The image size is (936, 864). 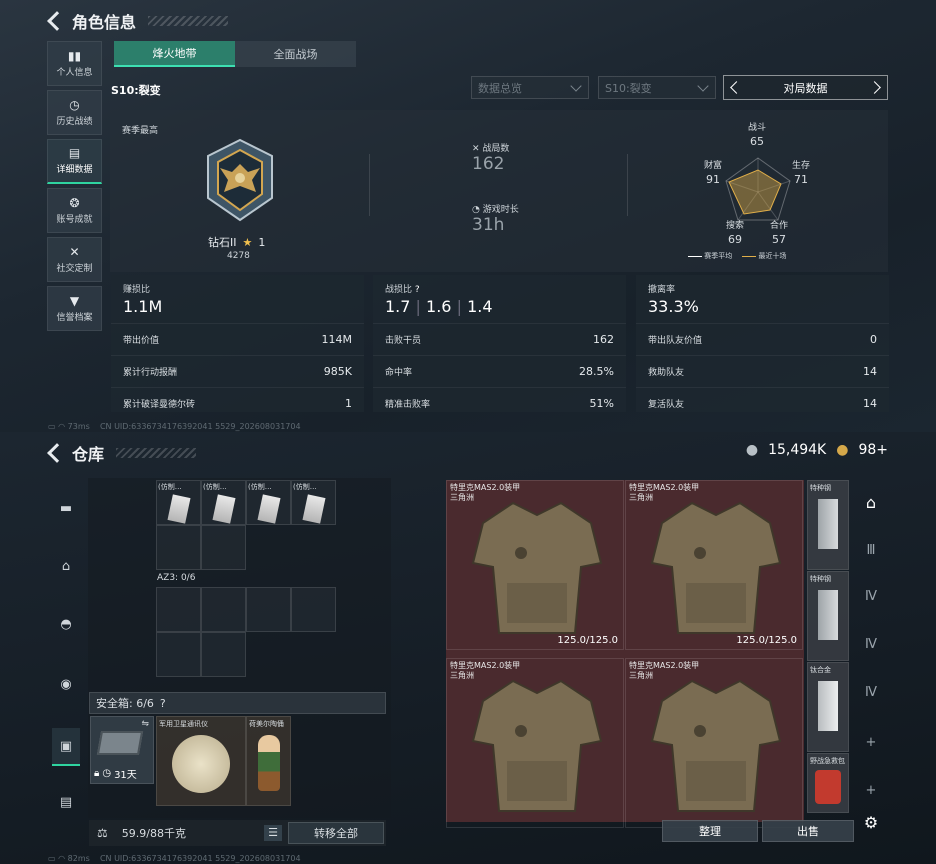 What do you see at coordinates (52, 426) in the screenshot?
I see `battery-icon: ▭` at bounding box center [52, 426].